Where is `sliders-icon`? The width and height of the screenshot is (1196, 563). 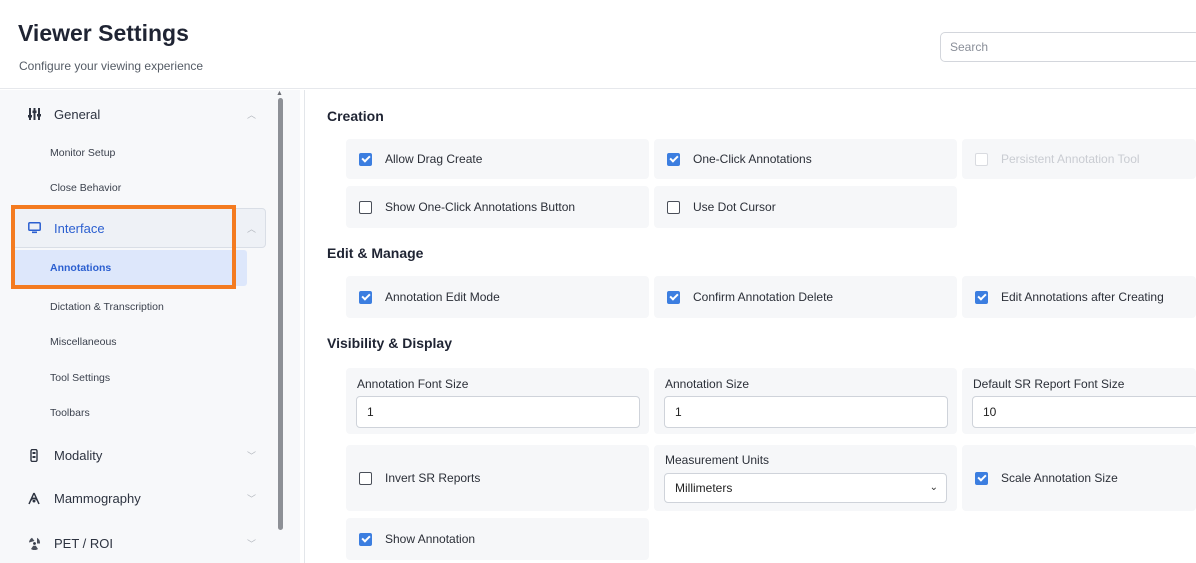
sliders-icon is located at coordinates (34, 114).